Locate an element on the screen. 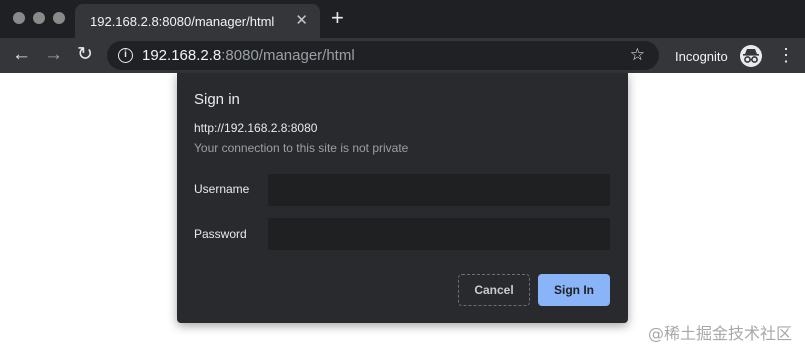 The image size is (805, 347). sign-in-button: Sign In is located at coordinates (574, 290).